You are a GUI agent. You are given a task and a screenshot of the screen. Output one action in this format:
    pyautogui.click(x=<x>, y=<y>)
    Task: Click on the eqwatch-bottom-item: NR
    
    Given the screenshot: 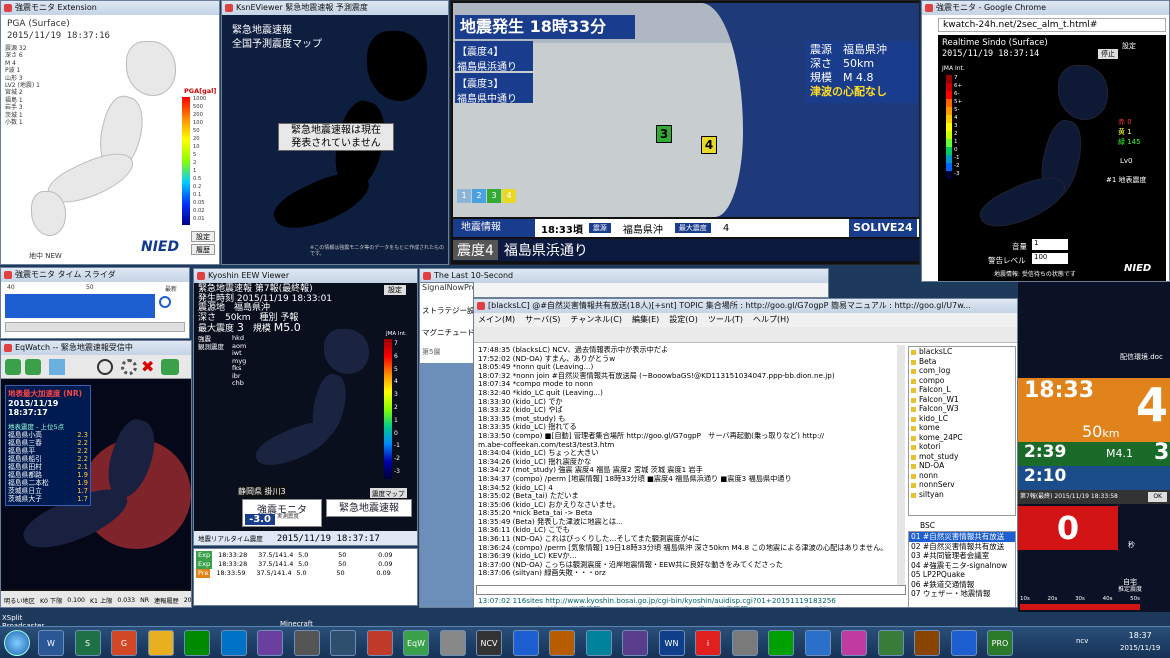 What is the action you would take?
    pyautogui.click(x=144, y=600)
    